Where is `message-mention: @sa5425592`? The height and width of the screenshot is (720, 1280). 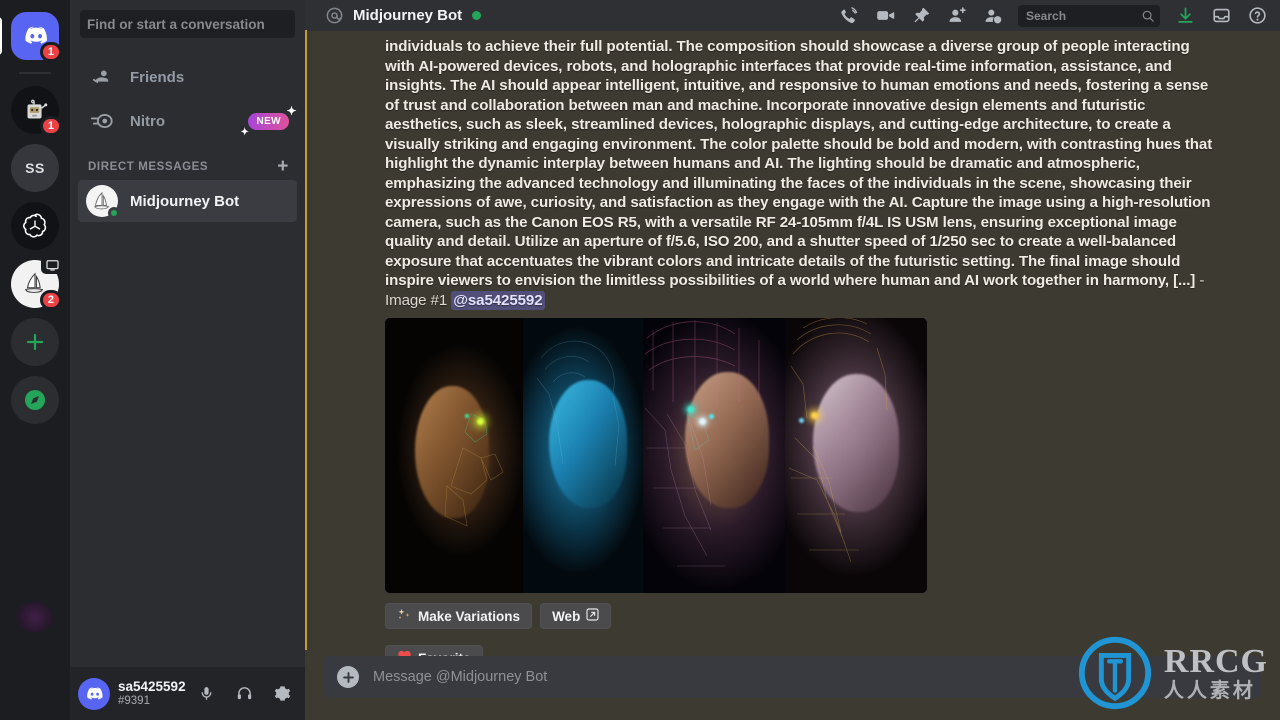 message-mention: @sa5425592 is located at coordinates (498, 300).